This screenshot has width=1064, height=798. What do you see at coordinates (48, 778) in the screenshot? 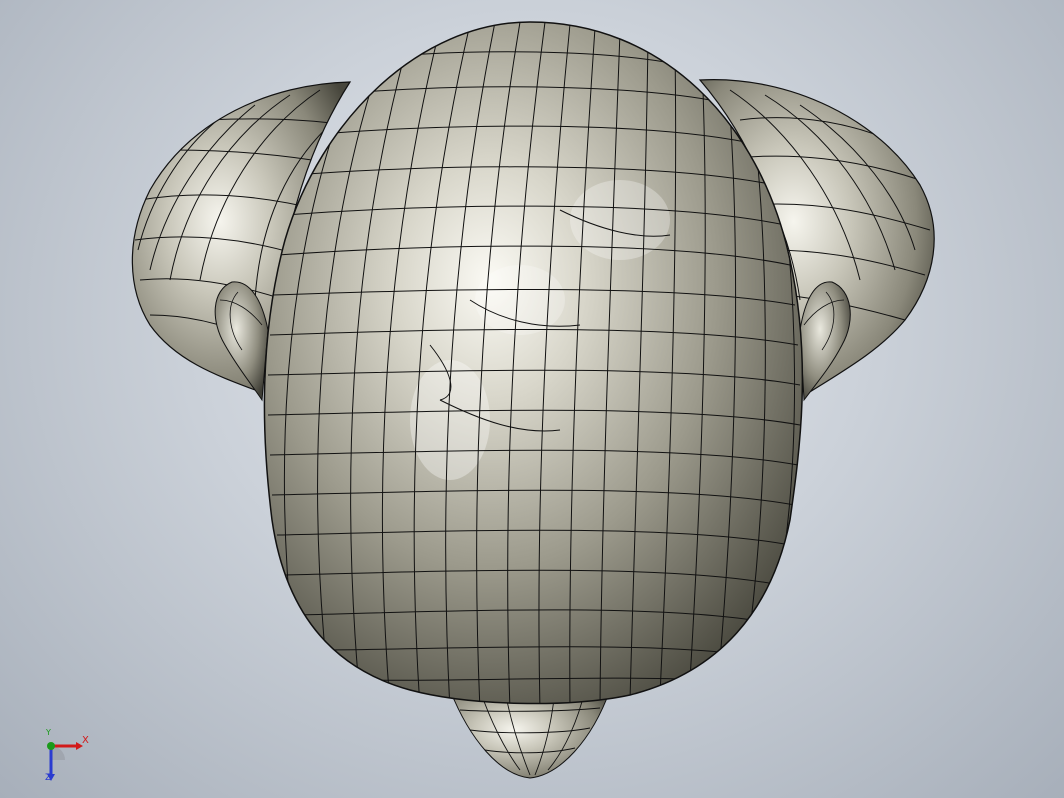
I see `triad-z-label: Z` at bounding box center [48, 778].